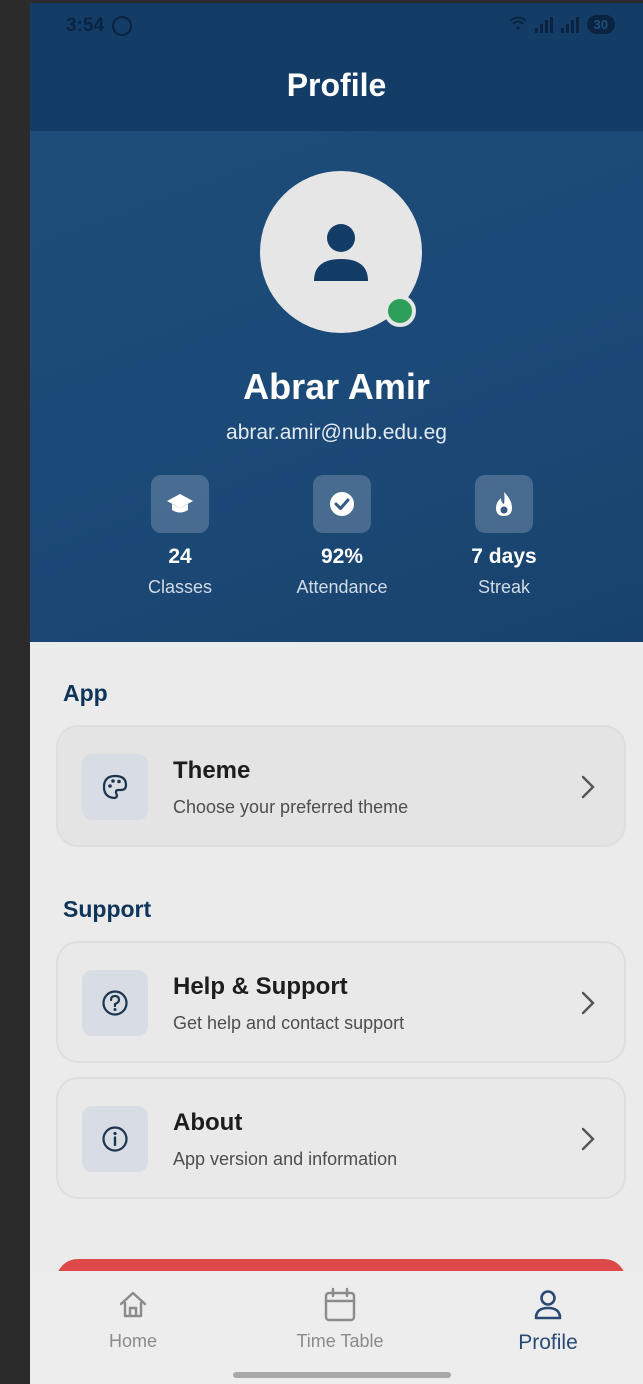 This screenshot has width=643, height=1384. What do you see at coordinates (400, 311) in the screenshot?
I see `online-status-dot` at bounding box center [400, 311].